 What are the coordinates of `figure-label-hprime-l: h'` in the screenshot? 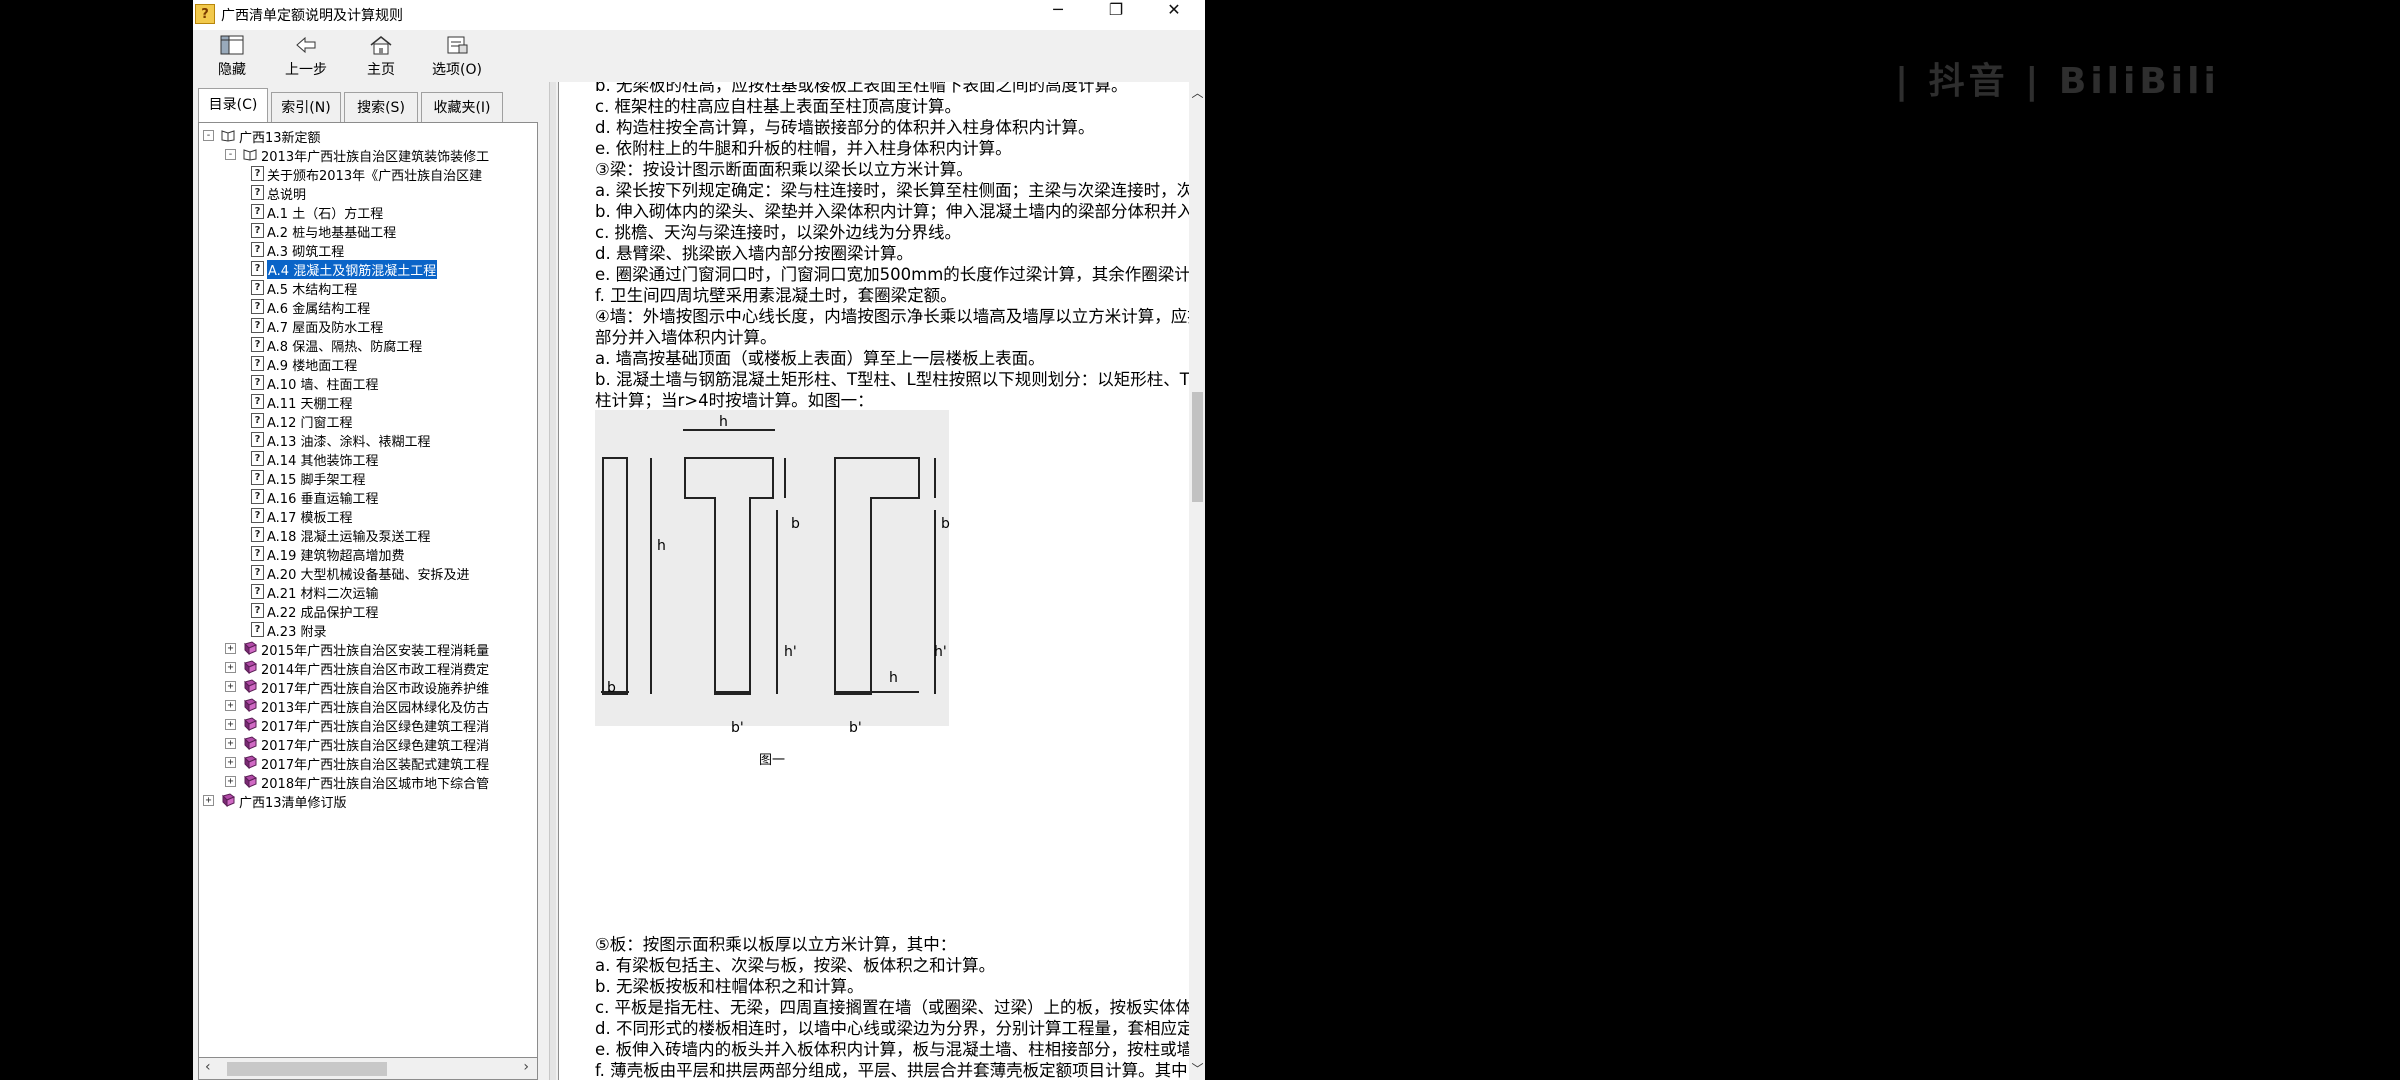 It's located at (940, 652).